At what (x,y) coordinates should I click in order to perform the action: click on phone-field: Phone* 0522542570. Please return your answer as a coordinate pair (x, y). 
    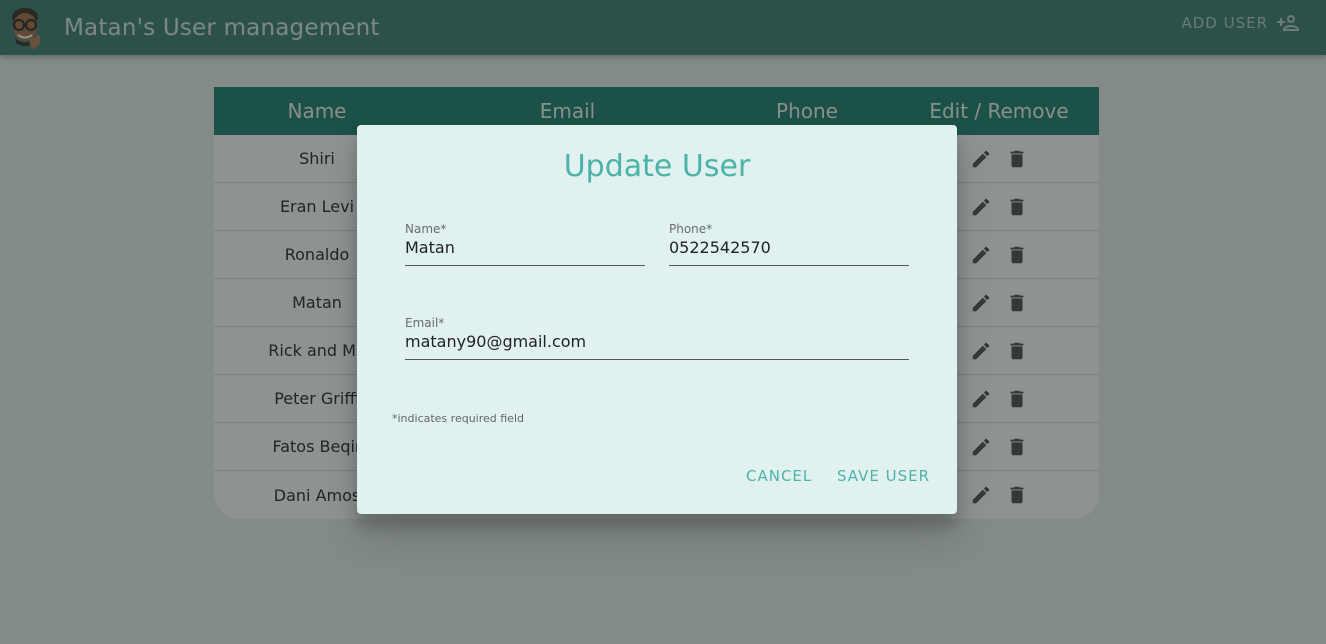
    Looking at the image, I should click on (789, 244).